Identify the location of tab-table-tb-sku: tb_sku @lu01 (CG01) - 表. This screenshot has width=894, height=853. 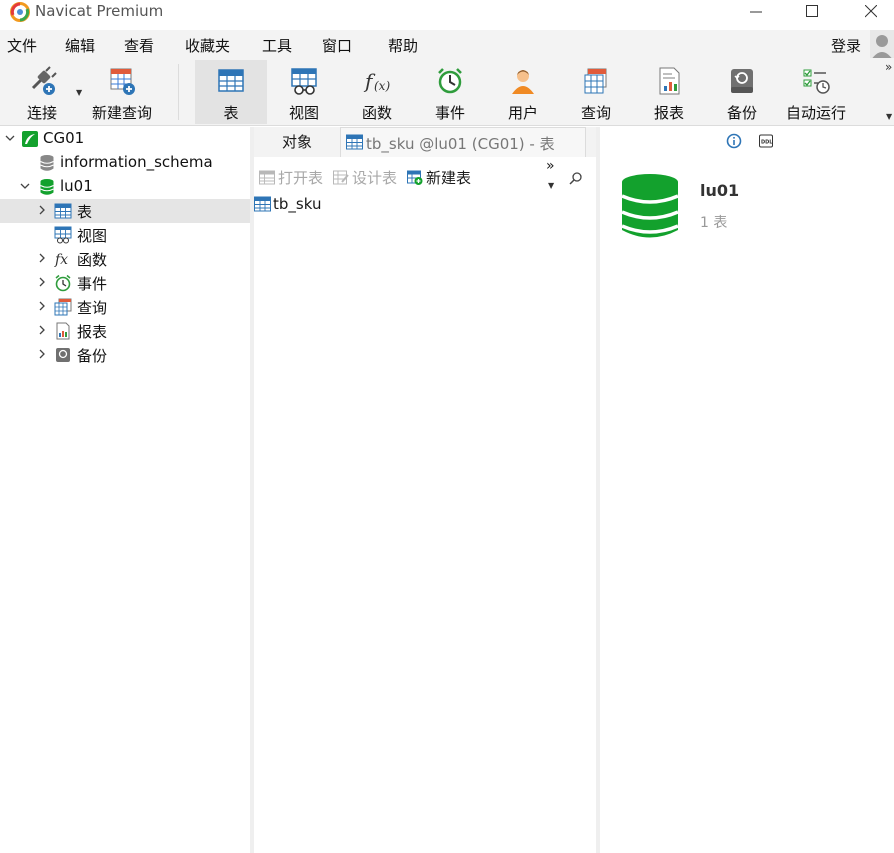
(463, 142).